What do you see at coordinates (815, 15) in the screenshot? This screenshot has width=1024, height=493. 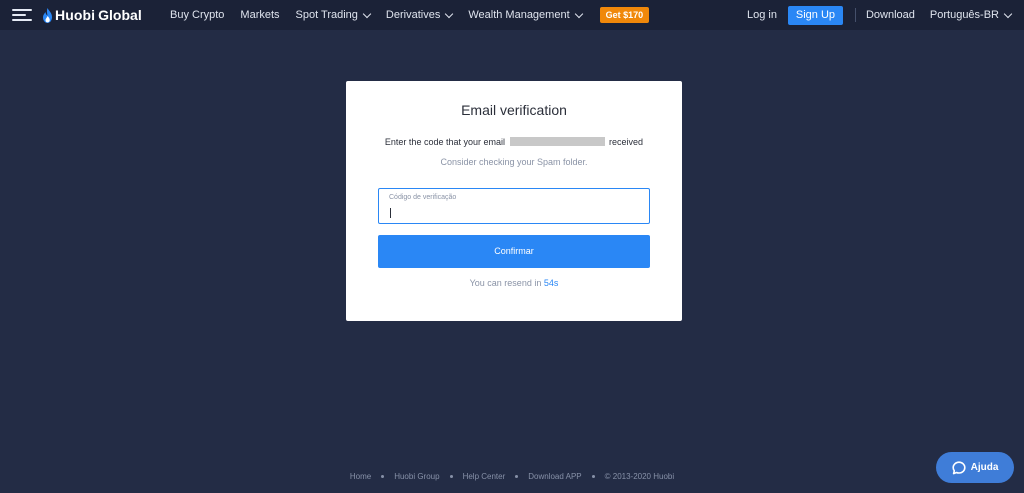 I see `signup-button: Sign Up` at bounding box center [815, 15].